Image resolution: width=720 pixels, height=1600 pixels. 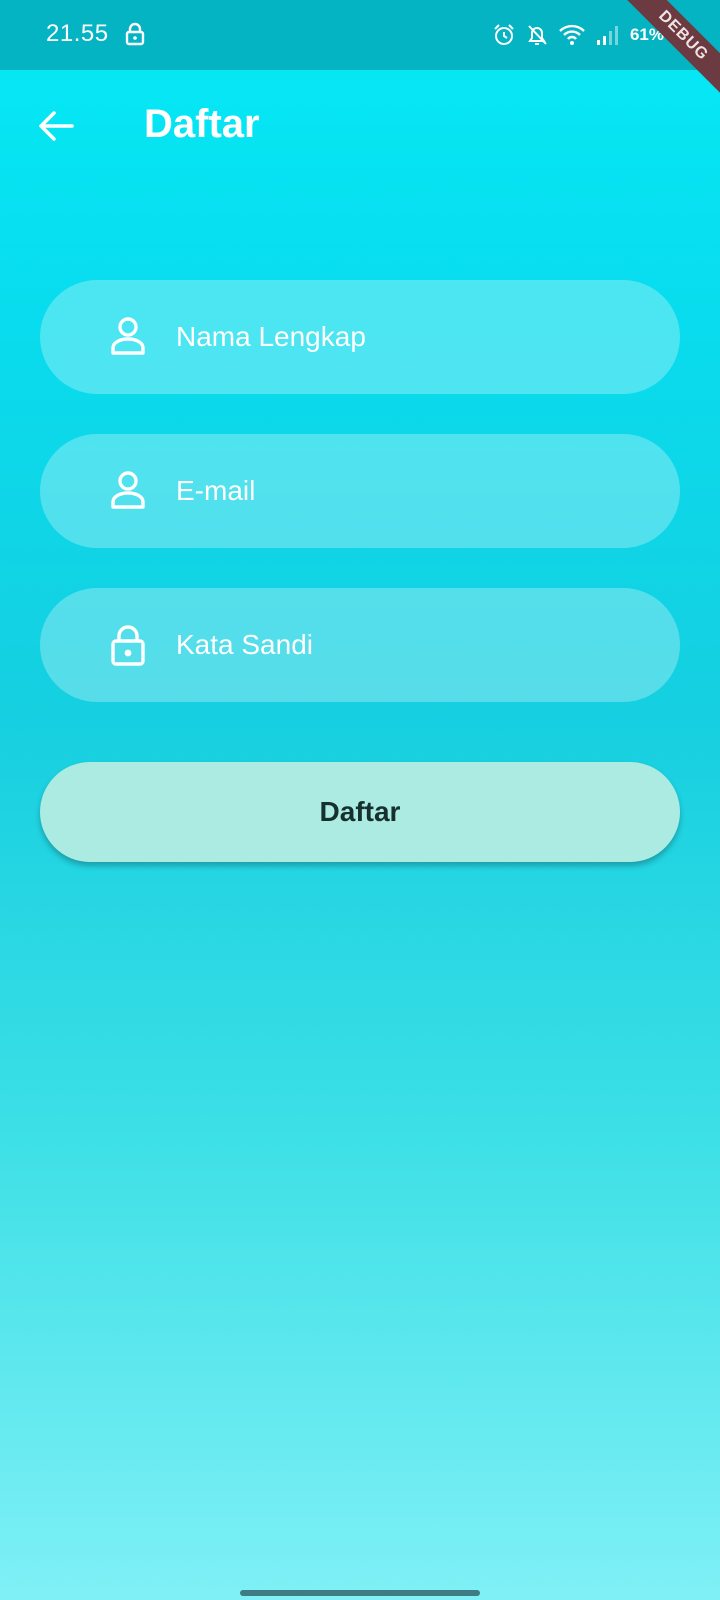 I want to click on register-button: Daftar, so click(x=360, y=812).